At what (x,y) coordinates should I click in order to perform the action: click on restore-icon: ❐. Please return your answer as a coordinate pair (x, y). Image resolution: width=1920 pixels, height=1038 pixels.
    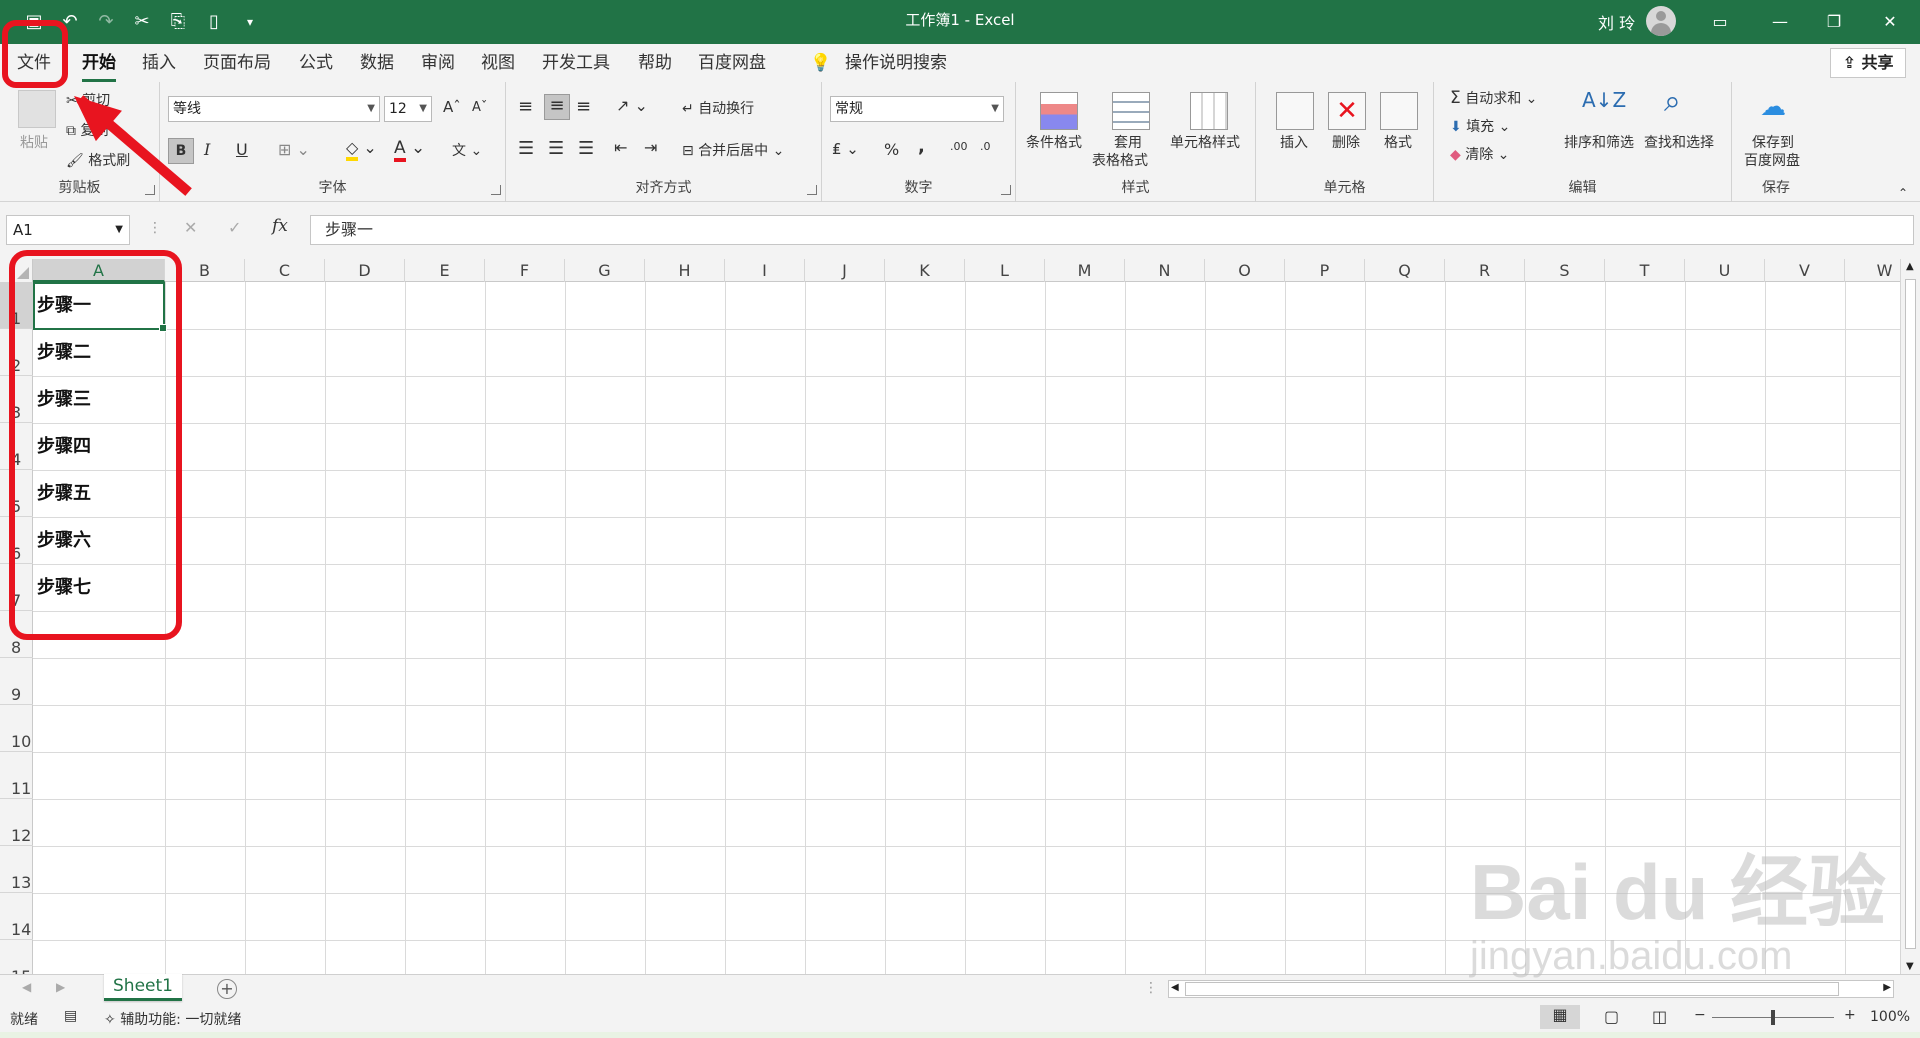
    Looking at the image, I should click on (1834, 22).